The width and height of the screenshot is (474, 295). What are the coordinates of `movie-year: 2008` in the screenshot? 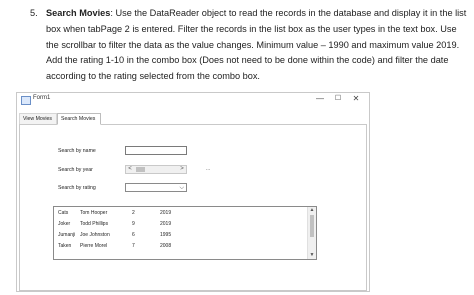 It's located at (166, 246).